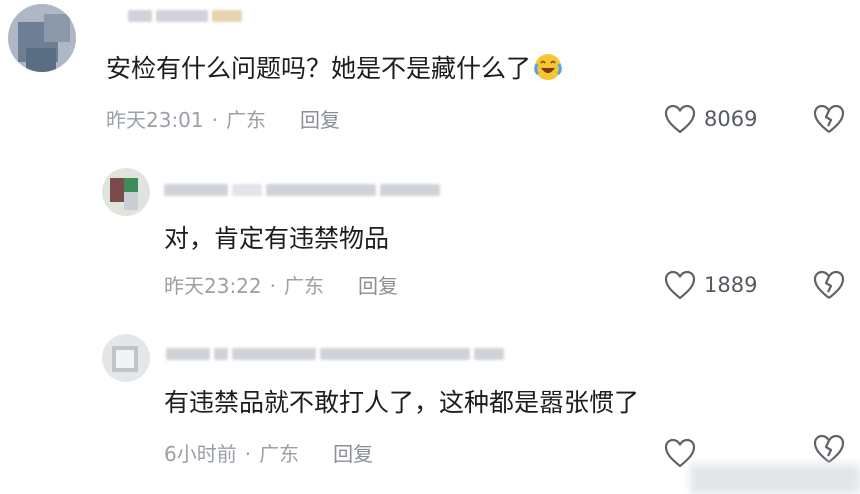 The image size is (860, 494). Describe the element at coordinates (213, 286) in the screenshot. I see `comment-time: 昨天23:22` at that location.